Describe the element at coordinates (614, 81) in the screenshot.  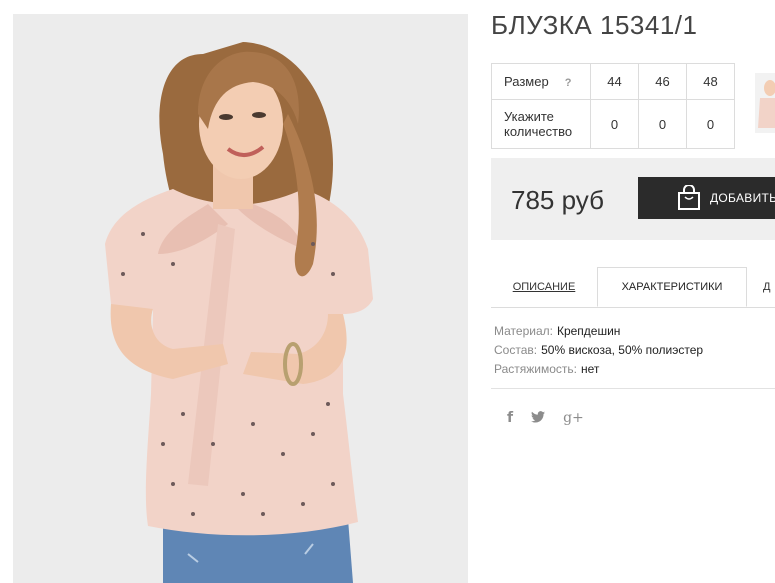
I see `size-44: 44` at that location.